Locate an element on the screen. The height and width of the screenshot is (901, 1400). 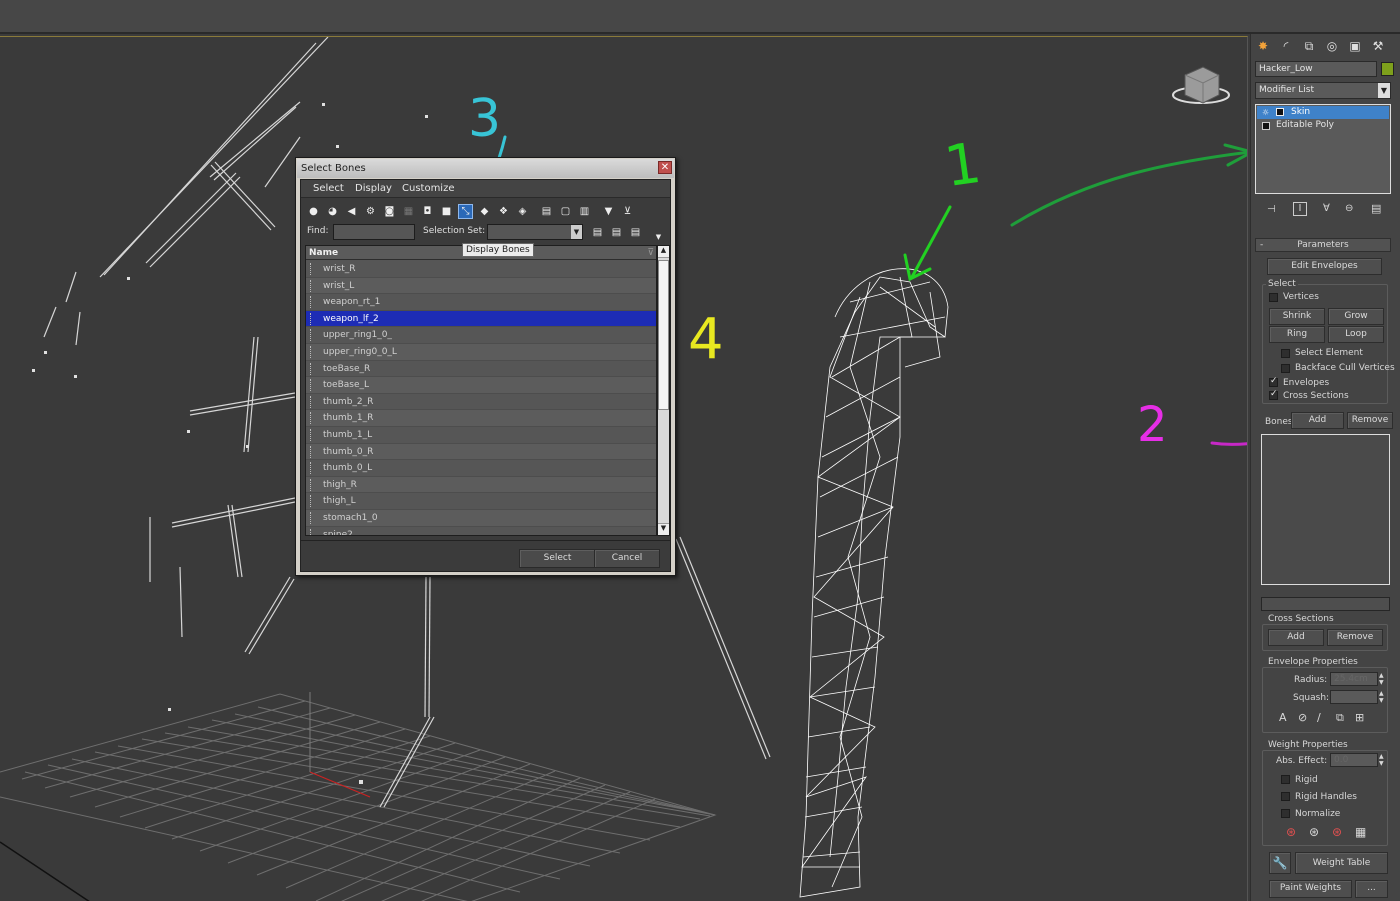
make-unique-icon: ∀ is located at coordinates (1326, 208).